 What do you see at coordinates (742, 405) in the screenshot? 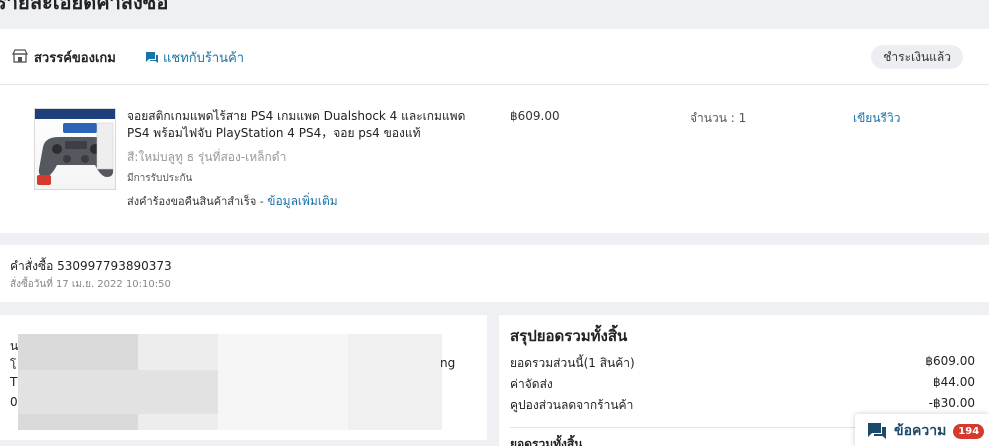
I see `summary-row-coupon: คูปองส่วนลดจากร้านค้า -฿30.00` at bounding box center [742, 405].